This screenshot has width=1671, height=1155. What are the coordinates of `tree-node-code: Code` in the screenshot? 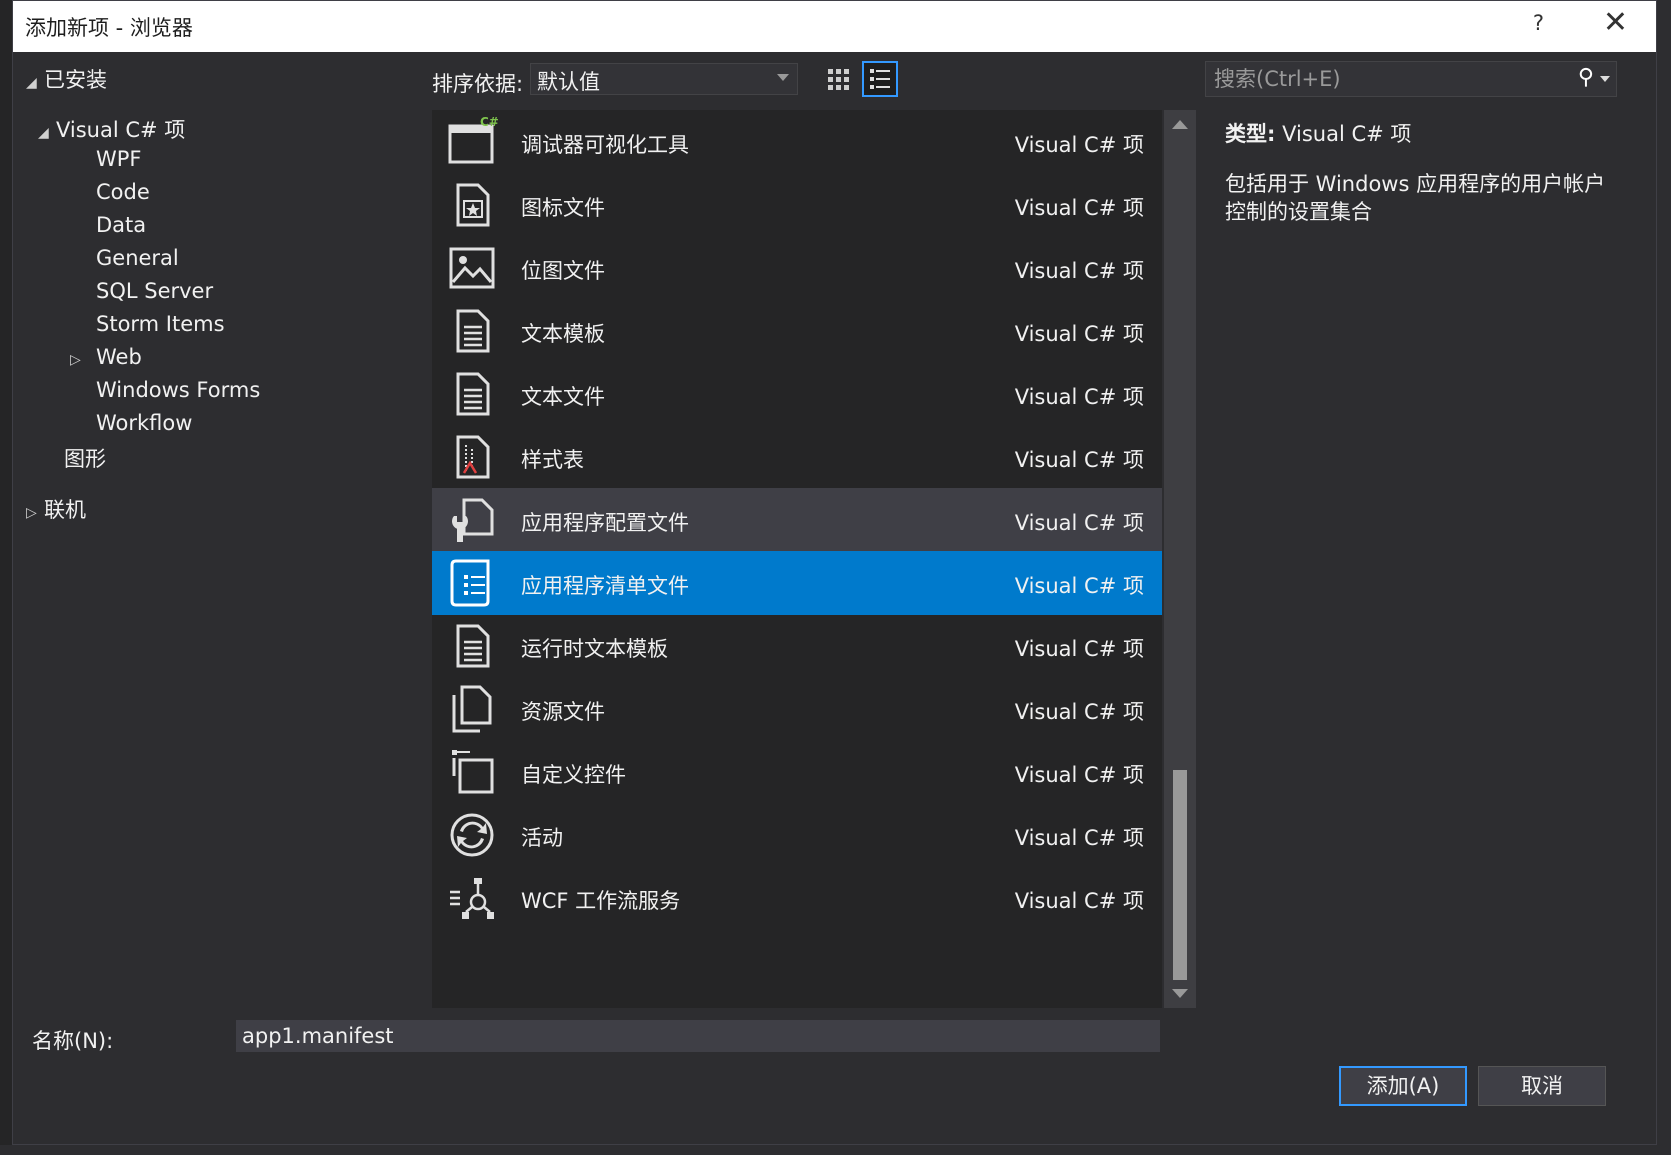 It's located at (123, 192).